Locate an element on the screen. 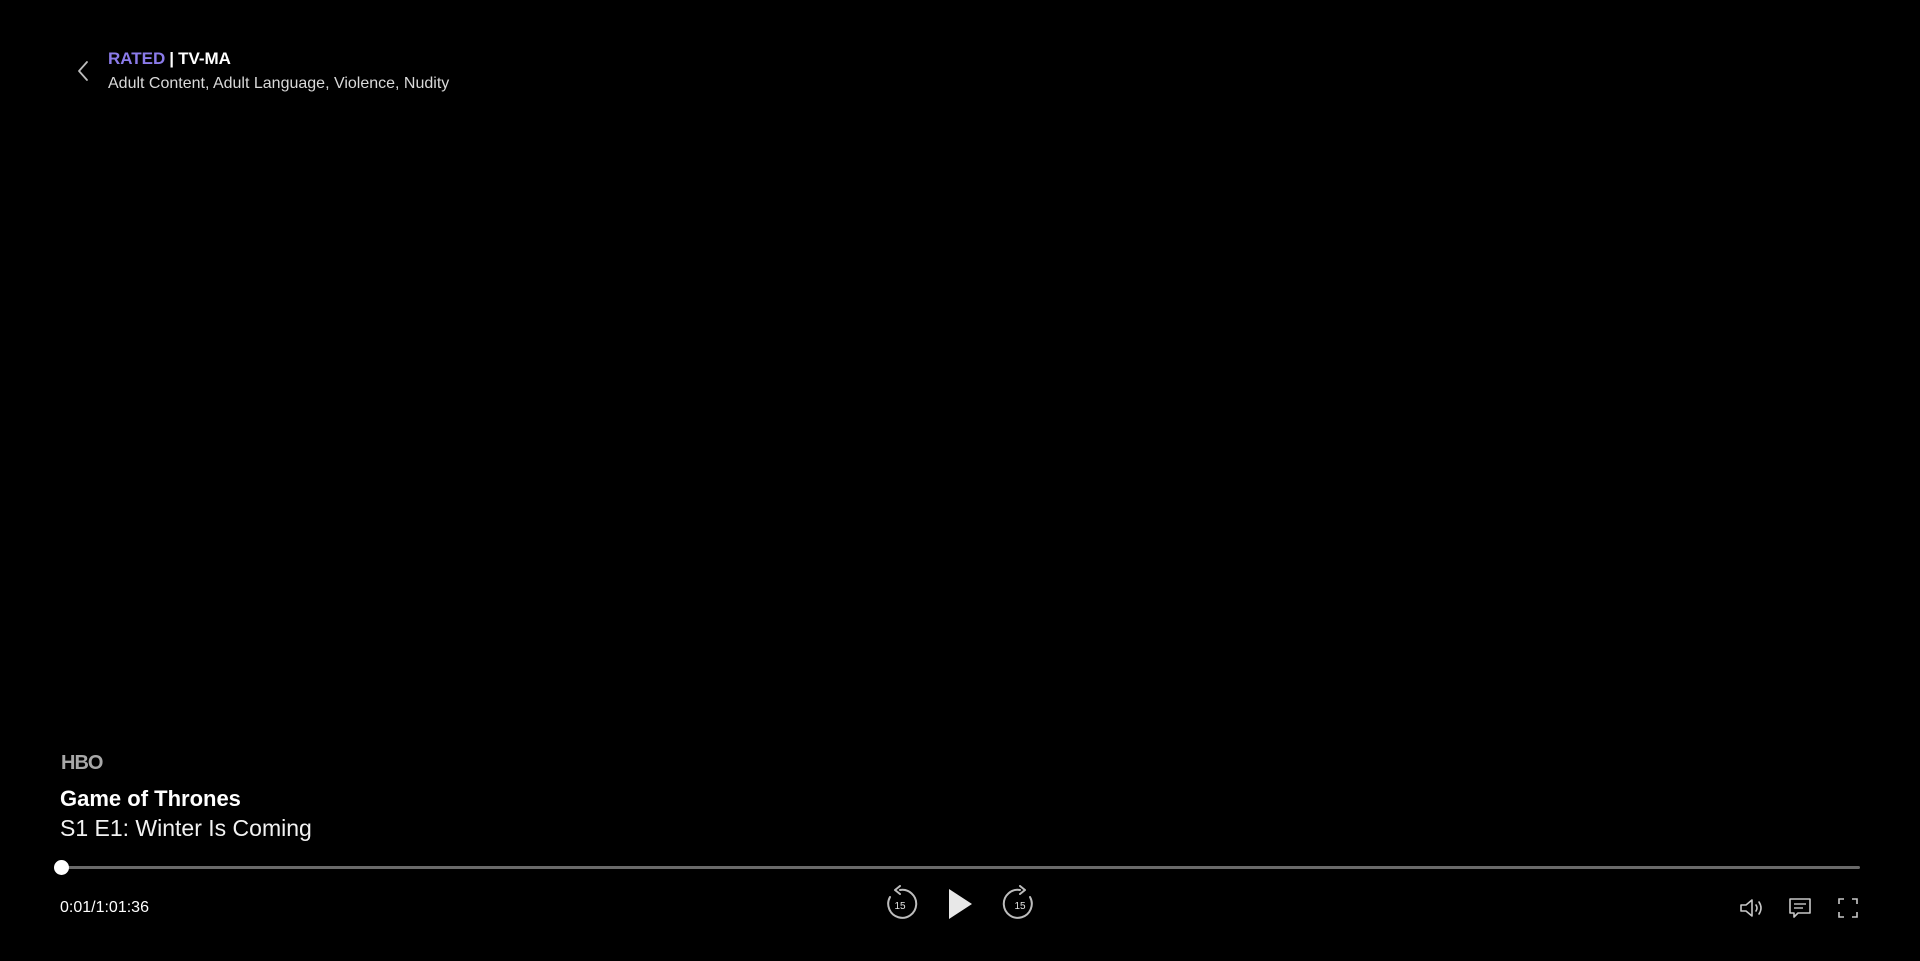  forward-15-icon: 15 is located at coordinates (1017, 902).